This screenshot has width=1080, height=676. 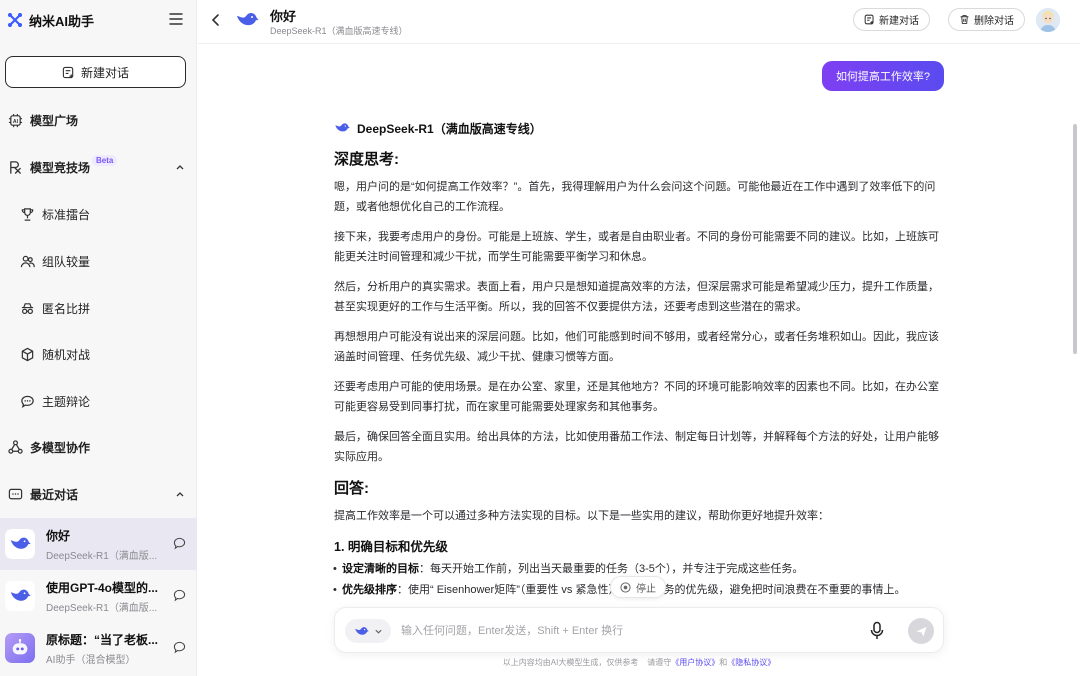 I want to click on brand: 纳米AI助手, so click(x=50, y=20).